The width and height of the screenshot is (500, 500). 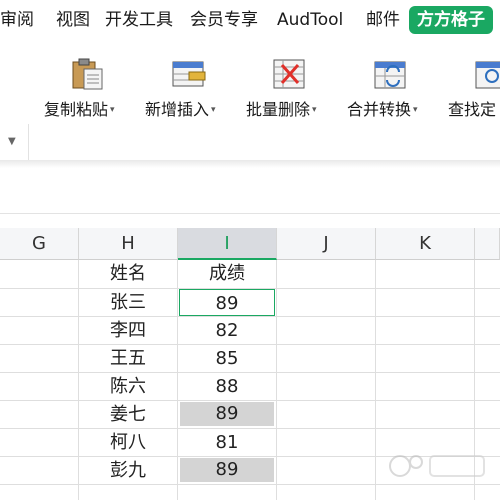 I want to click on insert-icon, so click(x=189, y=74).